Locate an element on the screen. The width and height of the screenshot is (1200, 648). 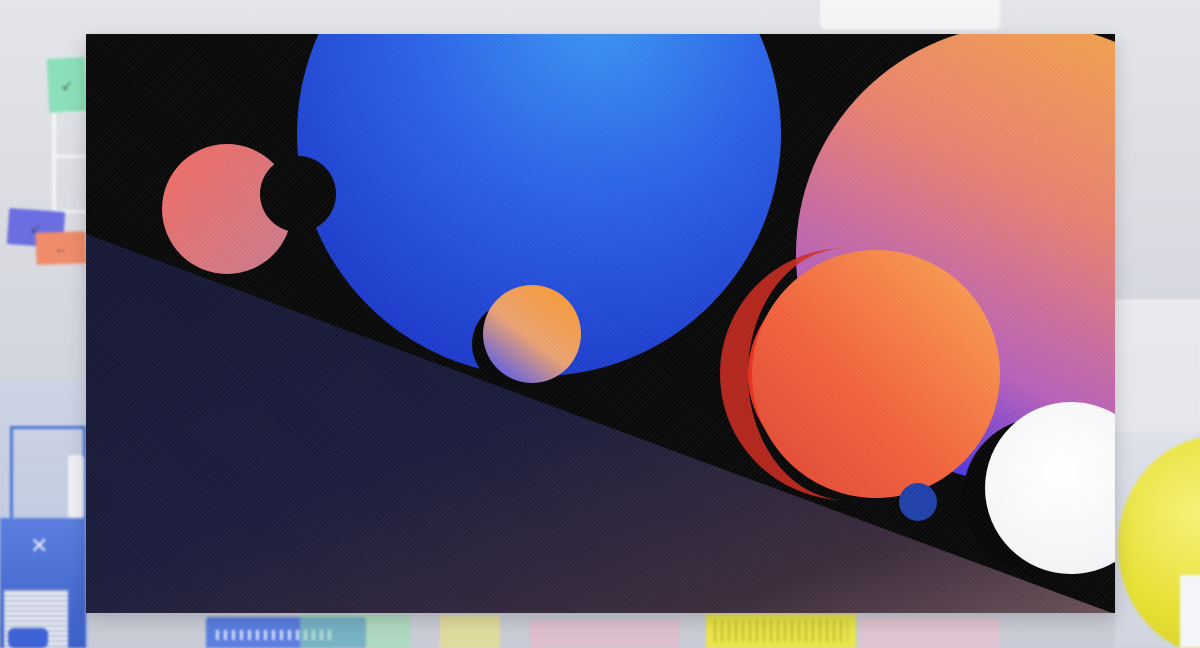
white-cylinder is located at coordinates (76, 487).